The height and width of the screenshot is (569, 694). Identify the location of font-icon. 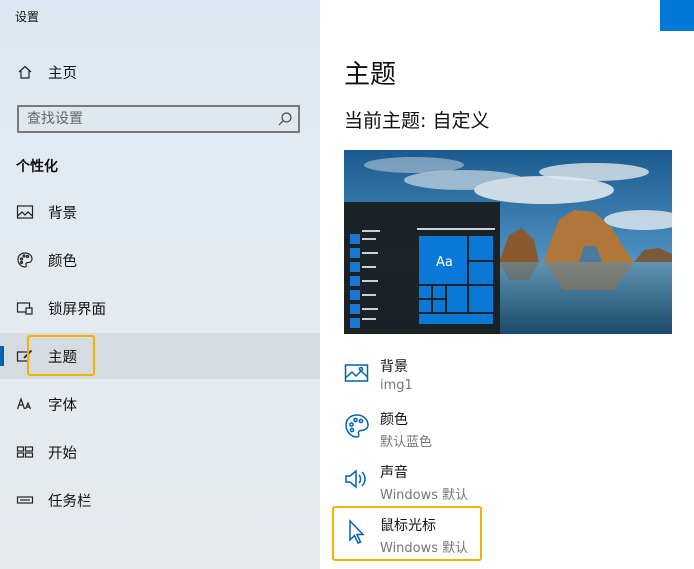
(25, 404).